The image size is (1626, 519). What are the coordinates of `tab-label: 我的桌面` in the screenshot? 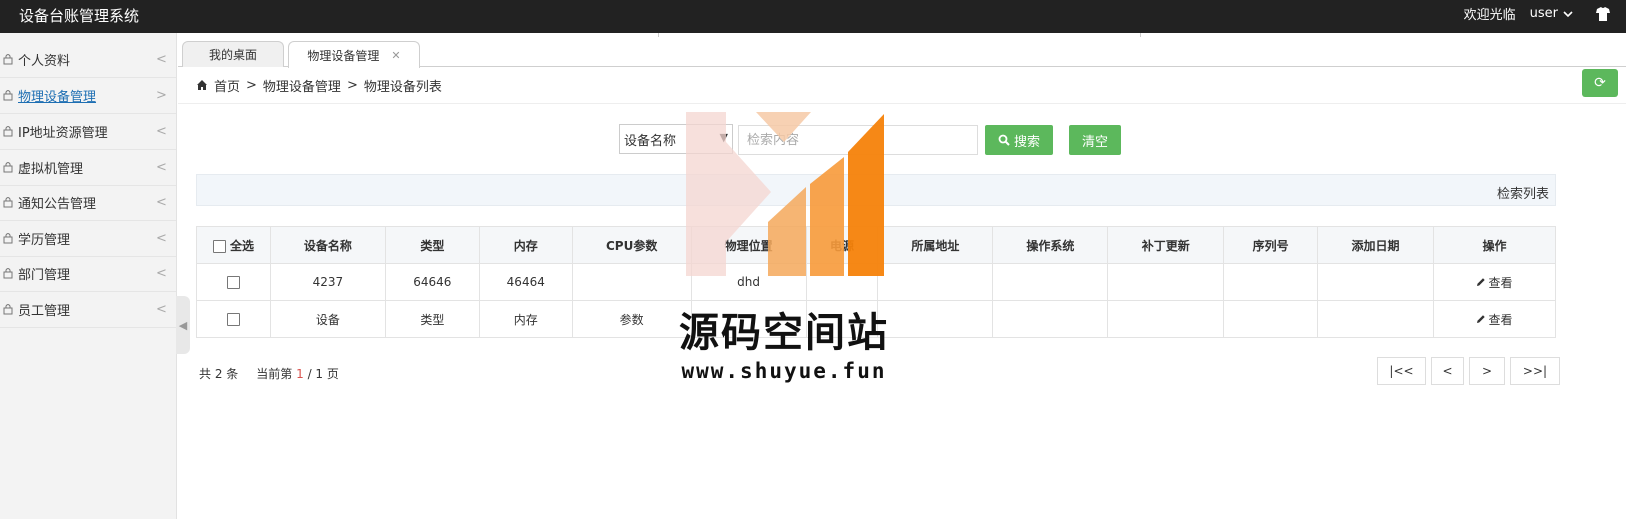 It's located at (232, 55).